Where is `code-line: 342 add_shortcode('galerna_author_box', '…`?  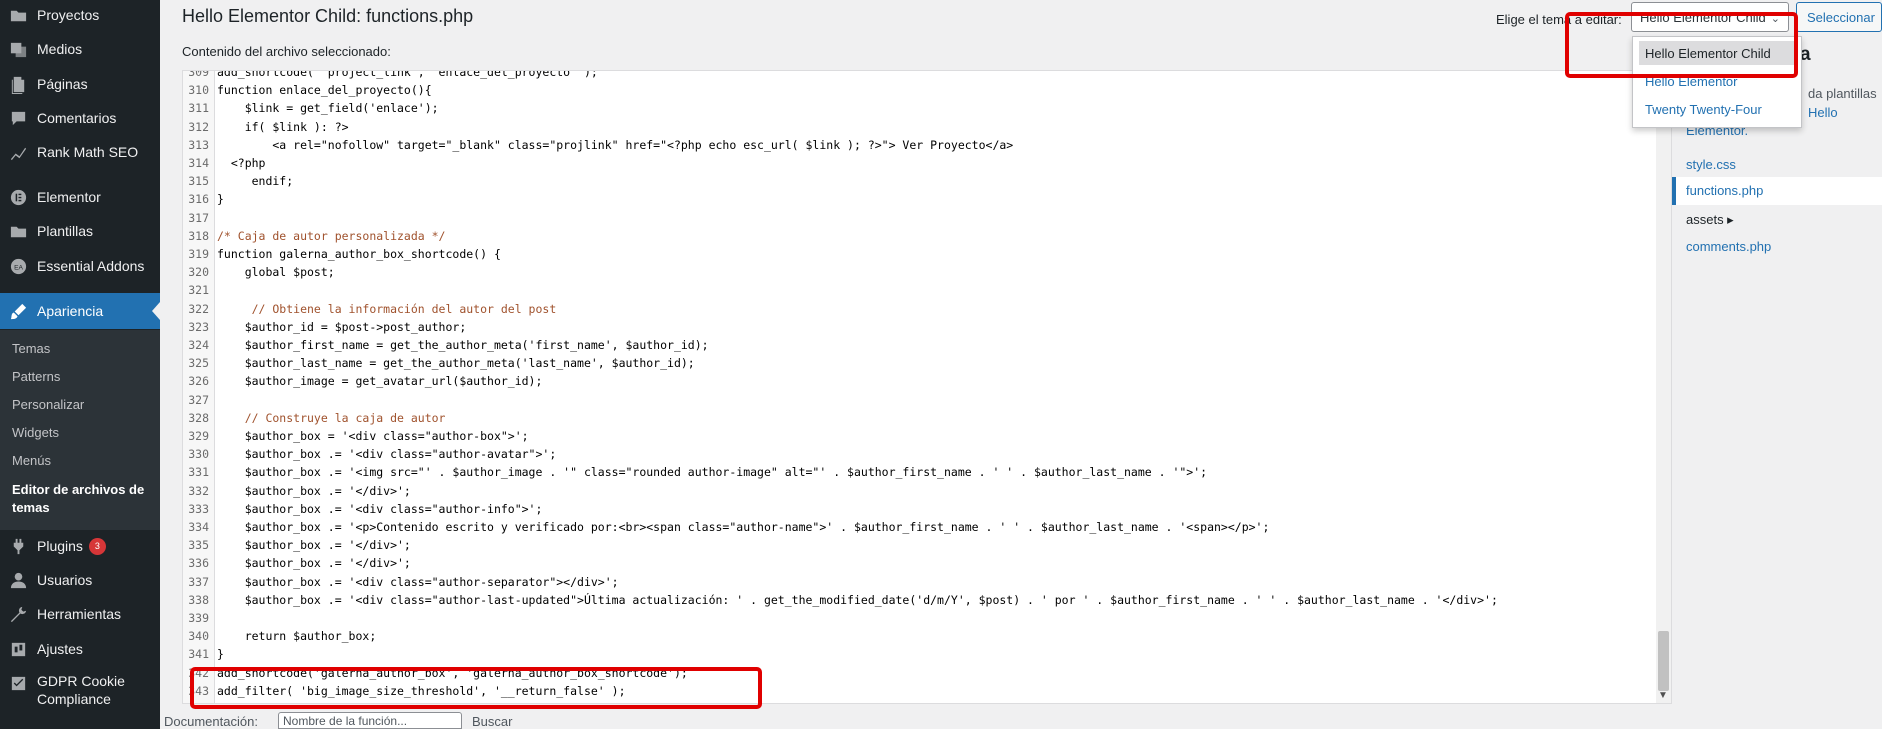
code-line: 342 add_shortcode('galerna_author_box', '… is located at coordinates (923, 673).